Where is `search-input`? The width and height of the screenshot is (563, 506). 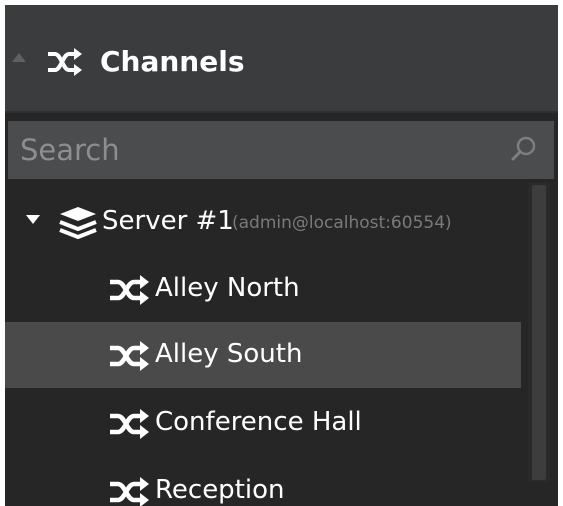
search-input is located at coordinates (248, 150).